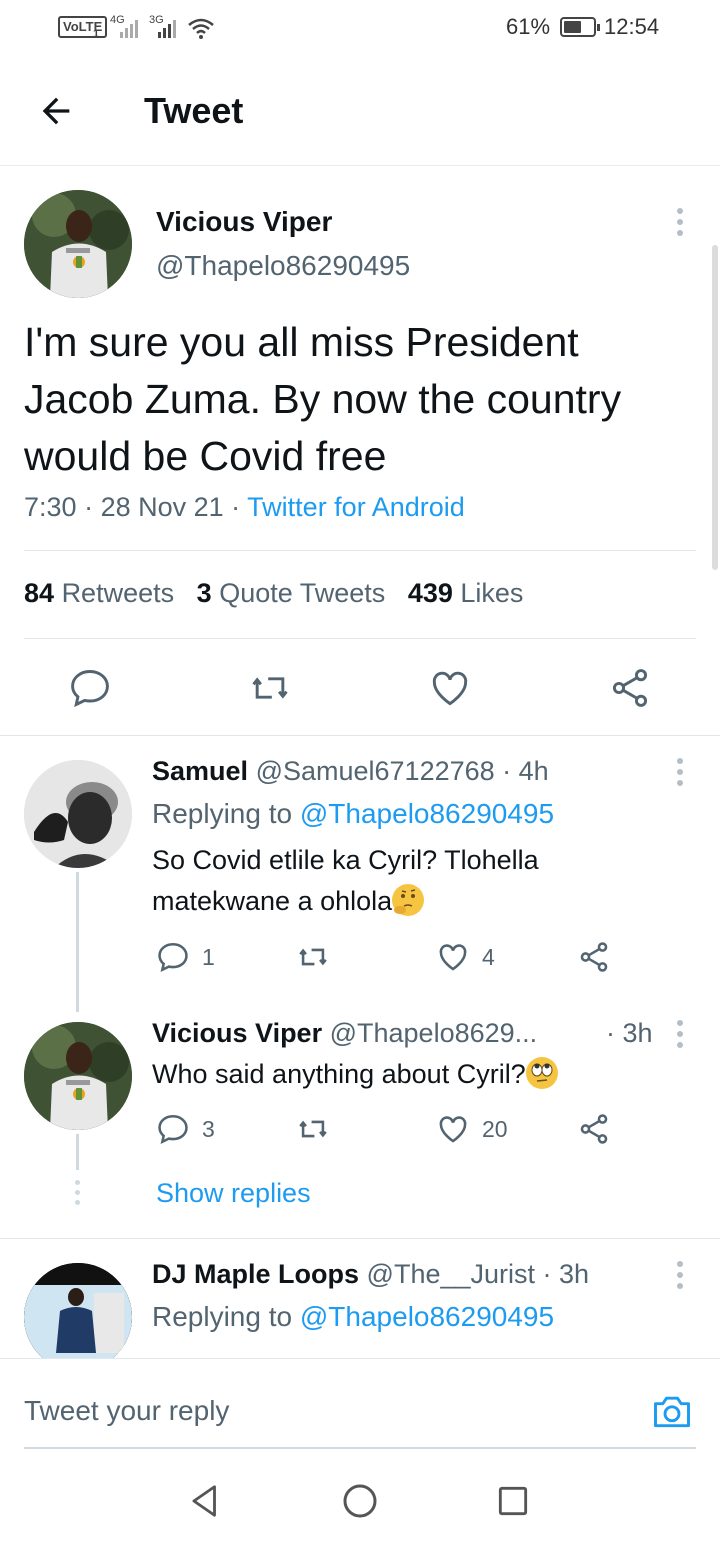 Image resolution: width=720 pixels, height=1541 pixels. I want to click on scrollbar, so click(715, 407).